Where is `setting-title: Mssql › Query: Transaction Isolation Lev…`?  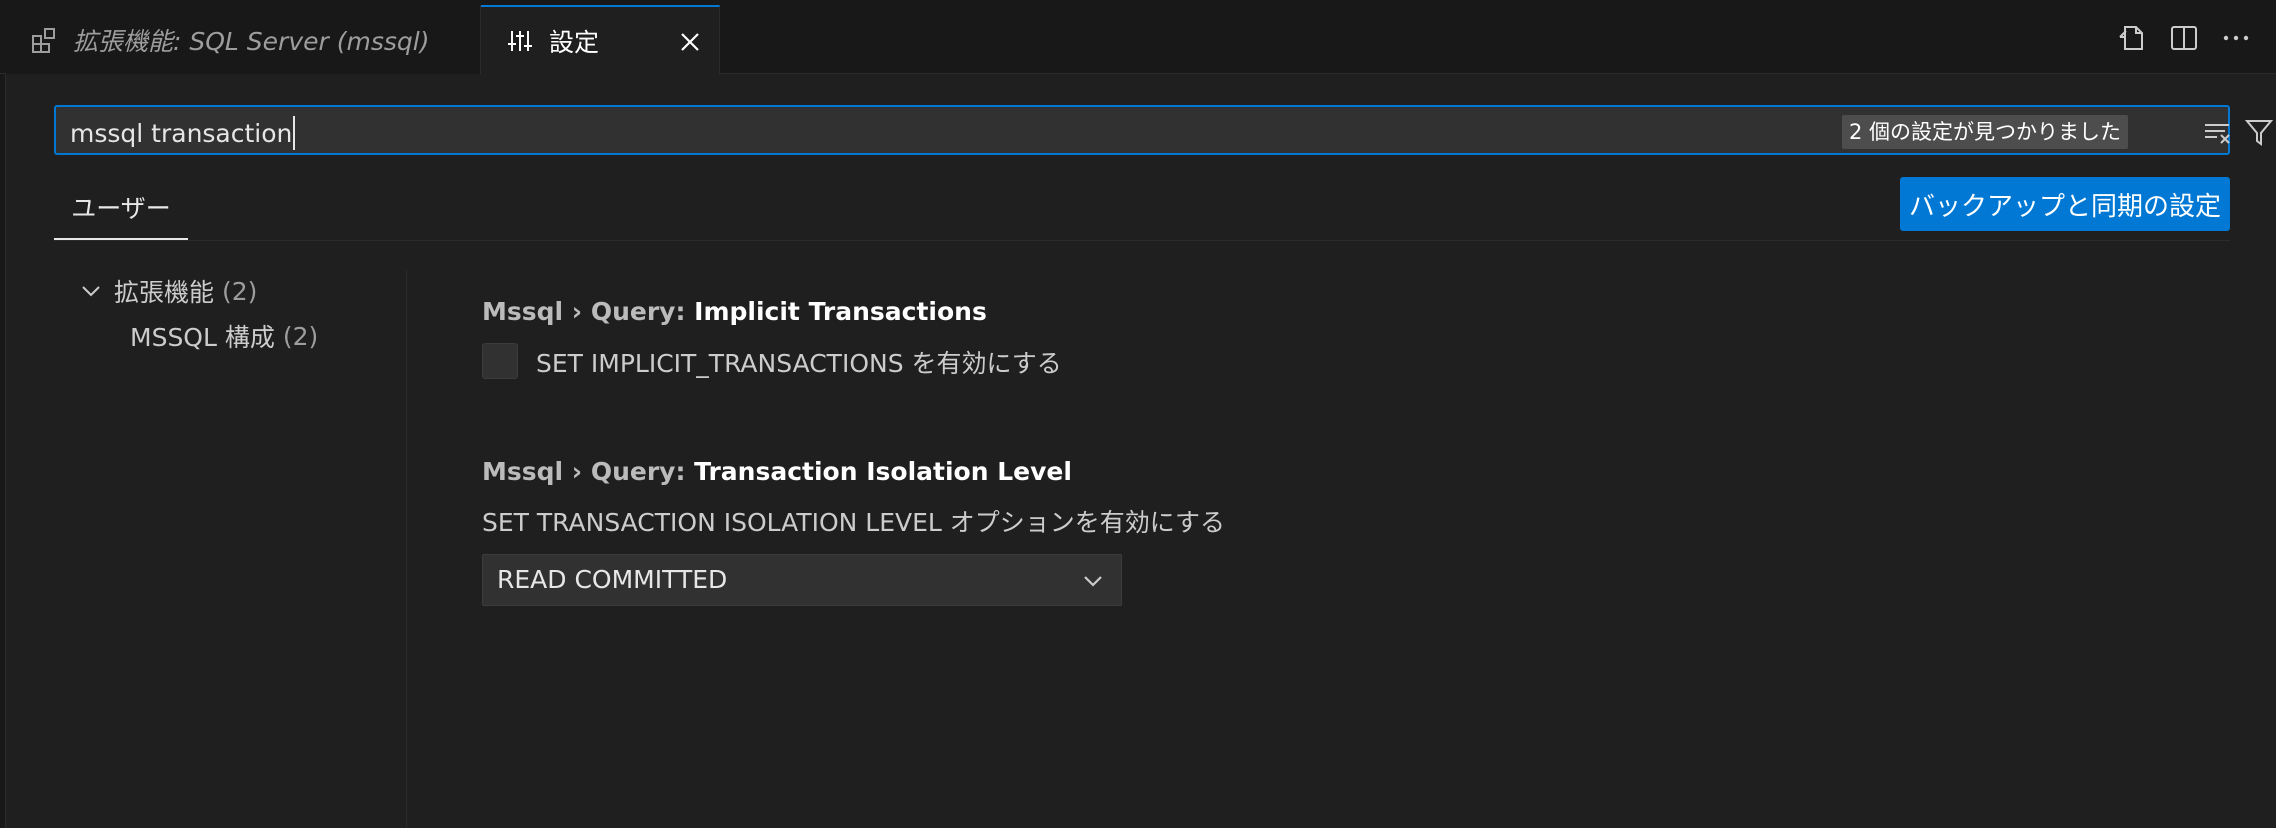 setting-title: Mssql › Query: Transaction Isolation Lev… is located at coordinates (777, 471).